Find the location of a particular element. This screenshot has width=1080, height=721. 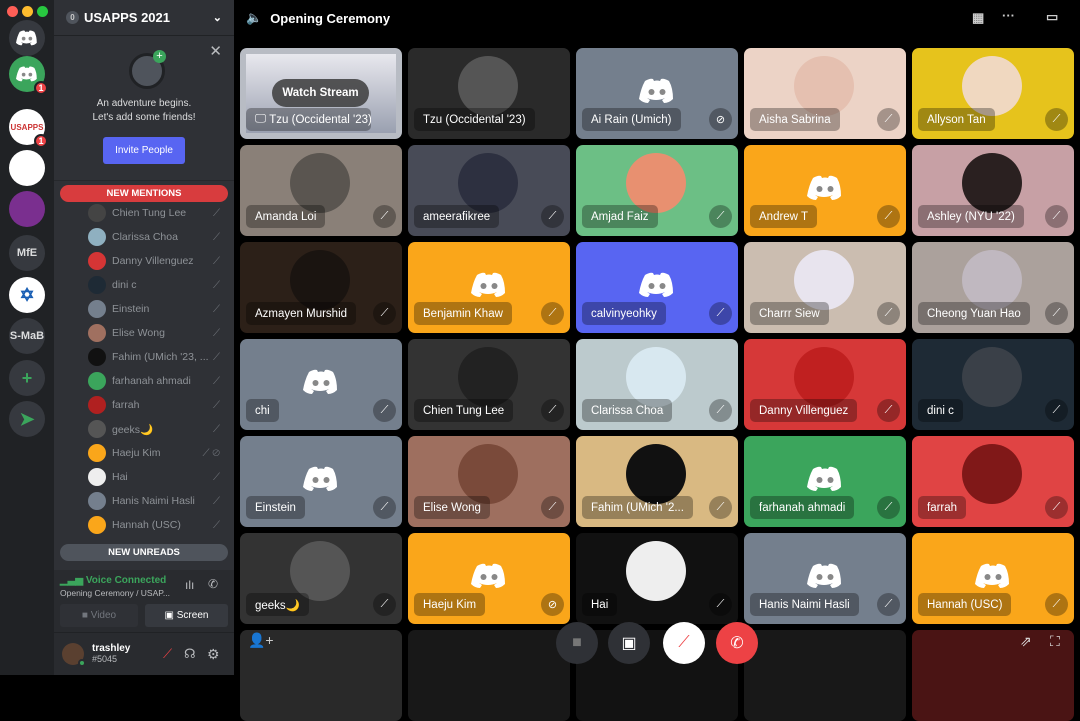

participant-tile: Clarissa Choa ⟋ is located at coordinates (657, 384).